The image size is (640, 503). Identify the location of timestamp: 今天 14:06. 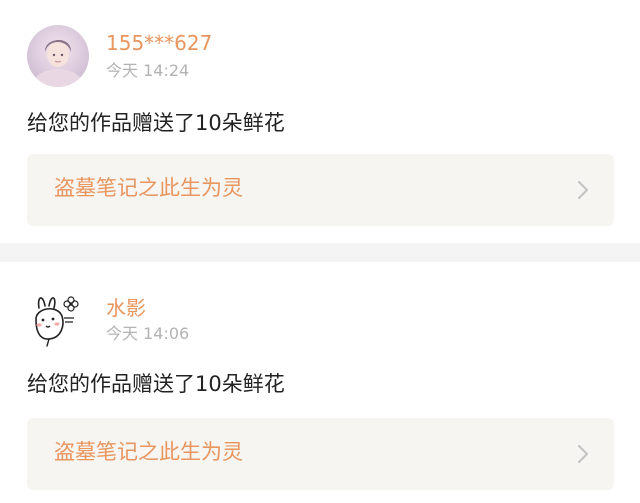
(148, 333).